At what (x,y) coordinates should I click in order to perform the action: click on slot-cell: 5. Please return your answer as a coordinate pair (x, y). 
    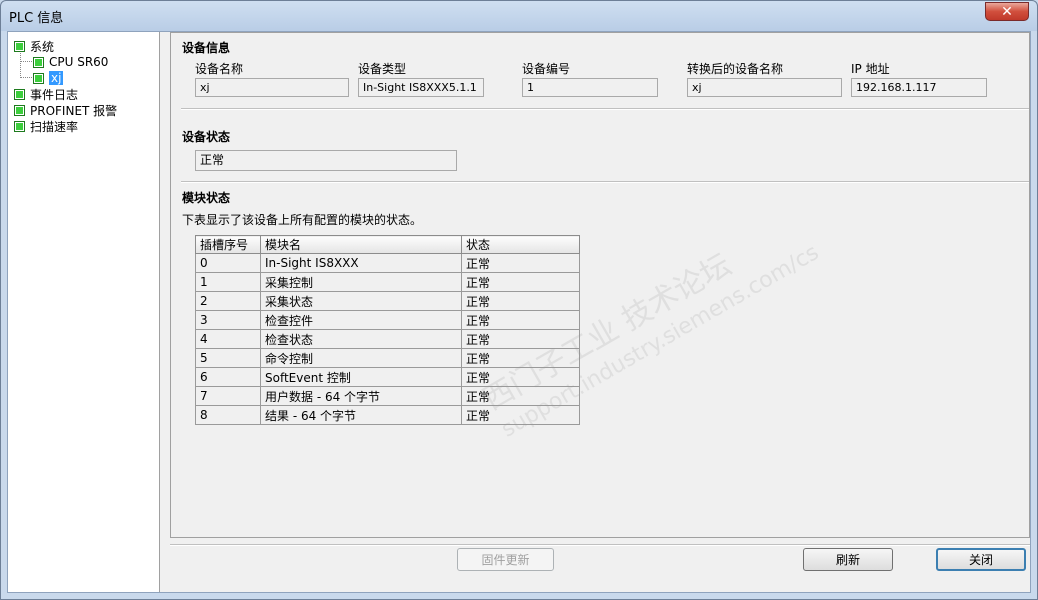
    Looking at the image, I should click on (228, 358).